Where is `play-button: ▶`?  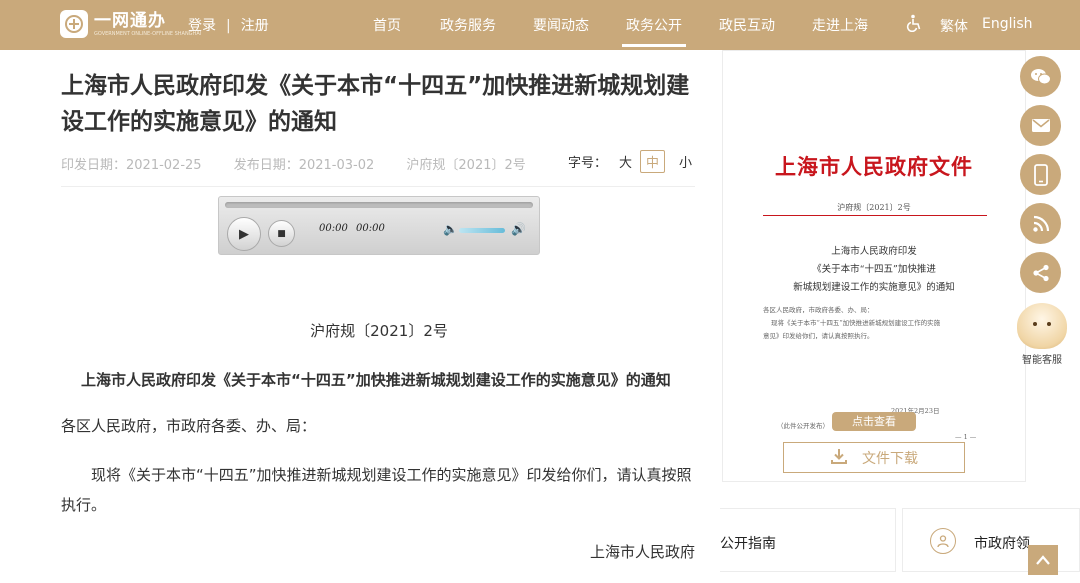
play-button: ▶ is located at coordinates (244, 234).